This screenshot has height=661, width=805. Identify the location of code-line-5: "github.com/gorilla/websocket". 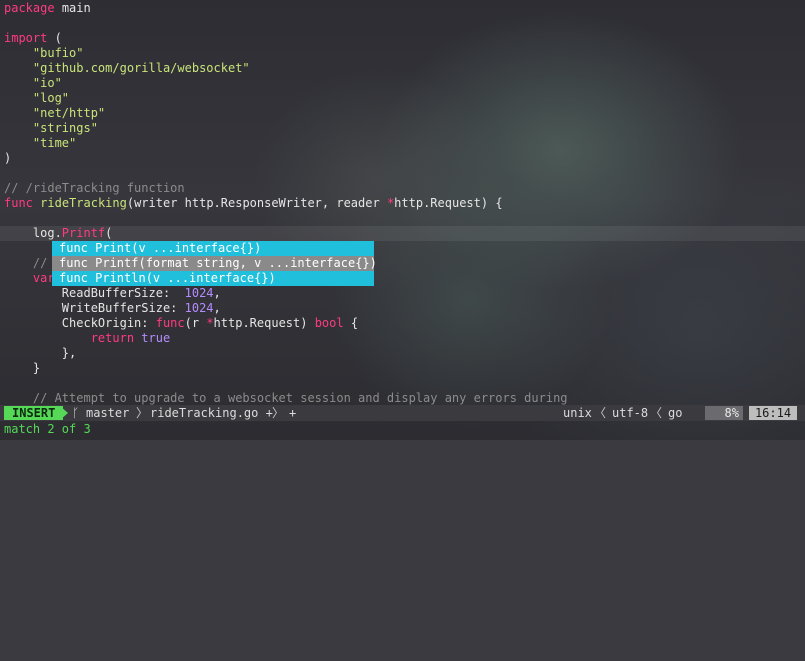
(127, 68).